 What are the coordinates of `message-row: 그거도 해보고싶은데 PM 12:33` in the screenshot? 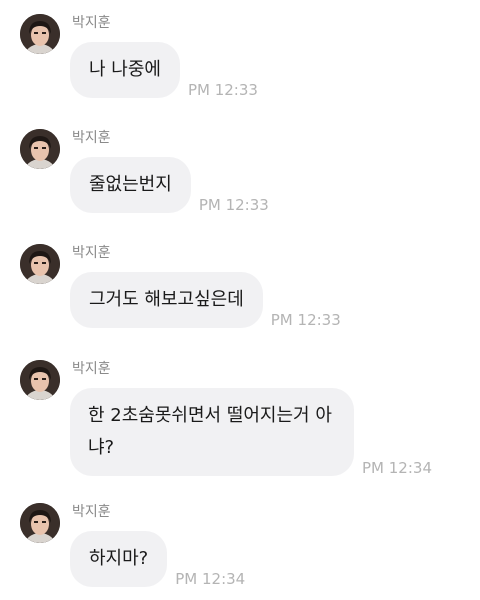 It's located at (205, 300).